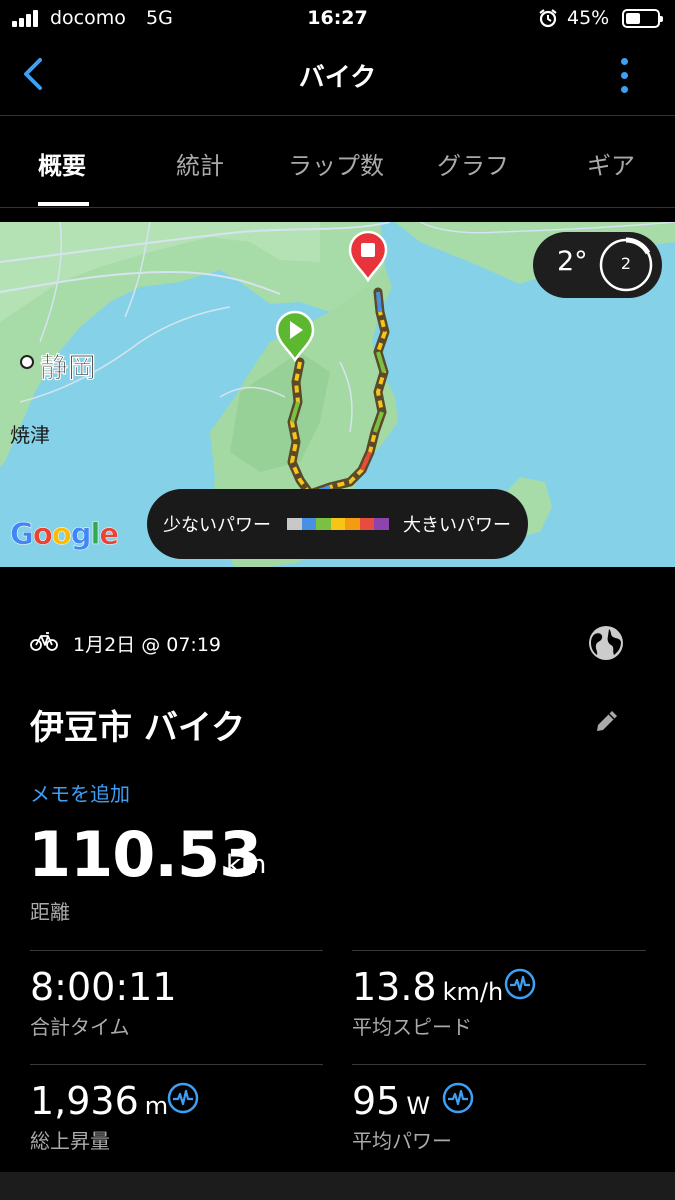 This screenshot has width=675, height=1200. What do you see at coordinates (44, 641) in the screenshot?
I see `bike-icon` at bounding box center [44, 641].